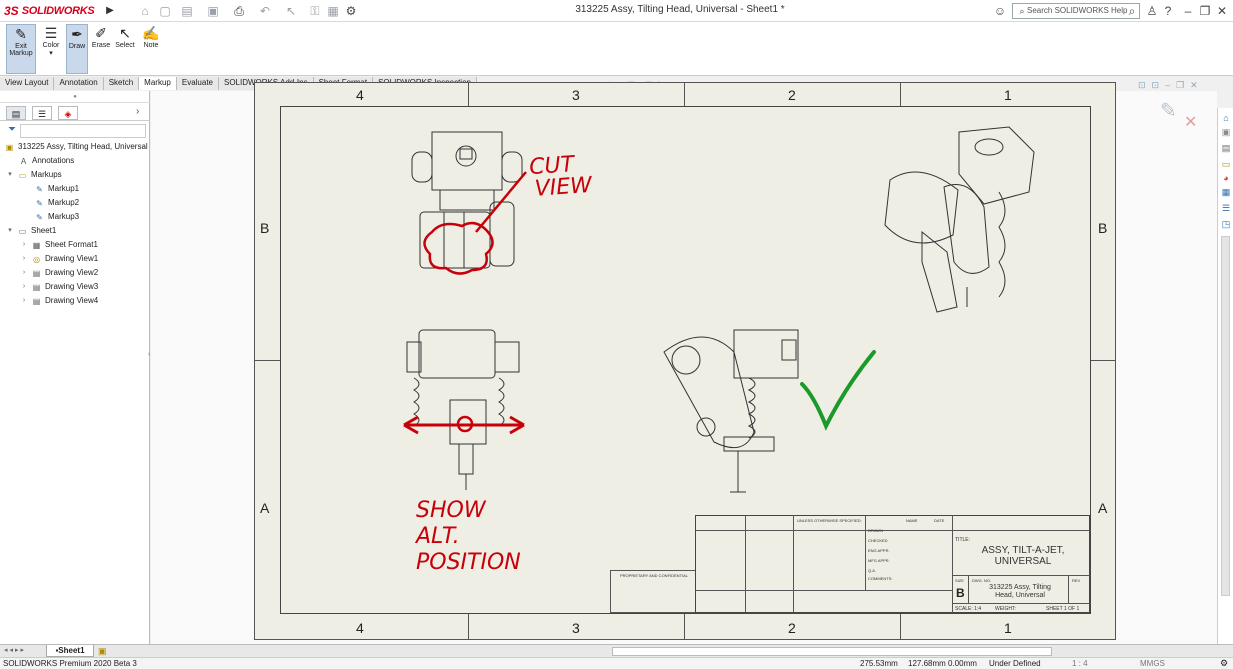  I want to click on select-arrow-icon: ↖, so click(291, 11).